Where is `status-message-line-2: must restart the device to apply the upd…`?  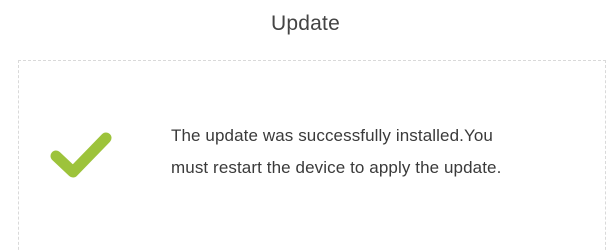 status-message-line-2: must restart the device to apply the upd… is located at coordinates (336, 167).